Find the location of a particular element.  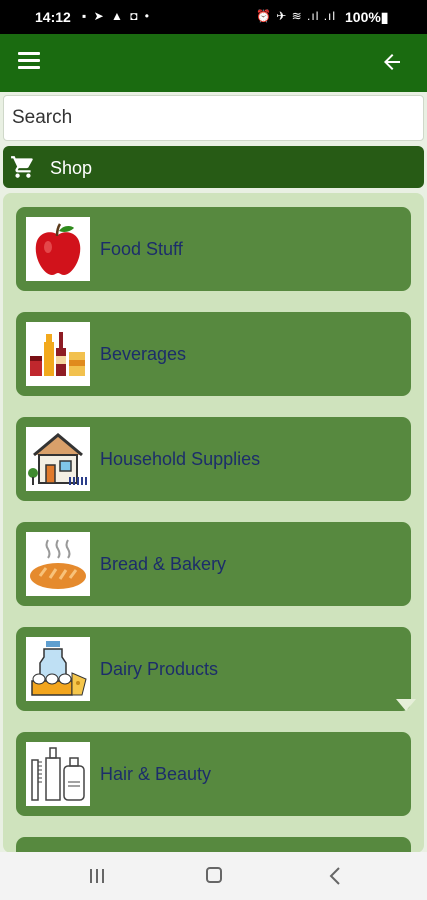

battery-indicator: 100%▮ is located at coordinates (367, 17).